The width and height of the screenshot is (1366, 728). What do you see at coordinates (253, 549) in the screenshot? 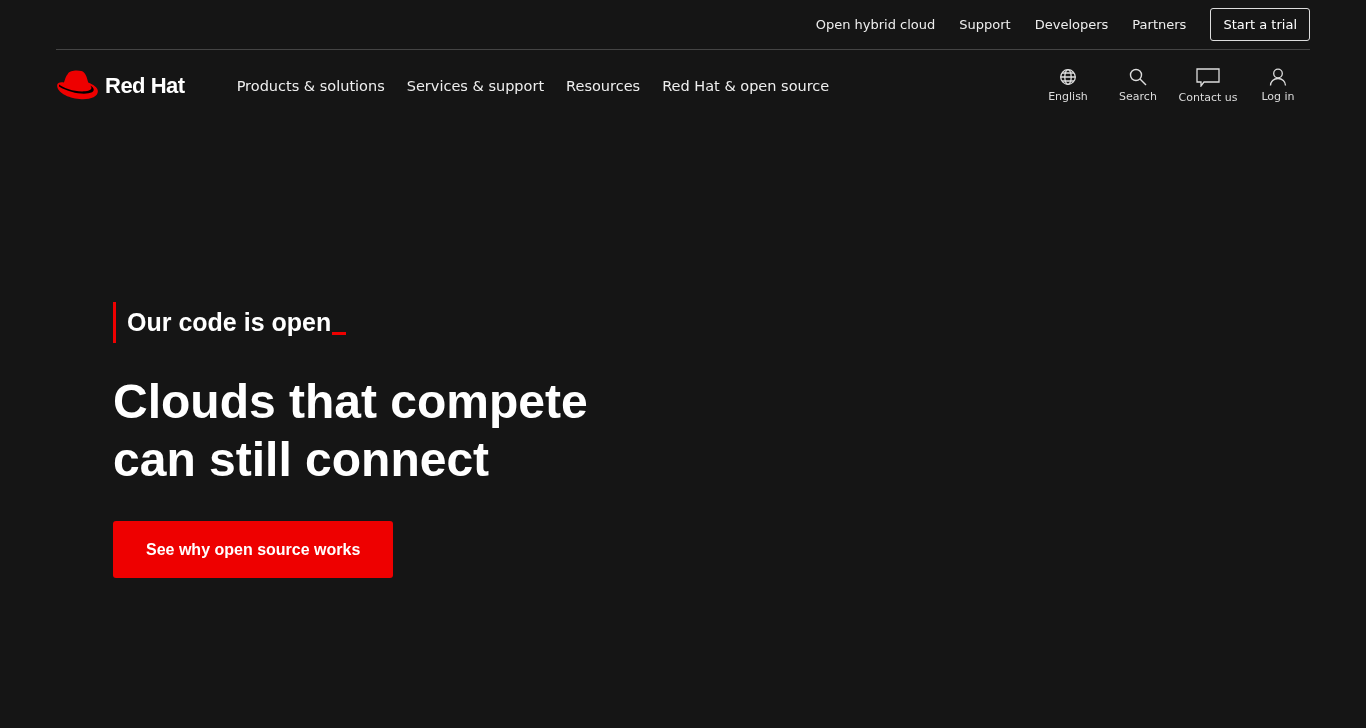
I see `cta-button: See why open source works` at bounding box center [253, 549].